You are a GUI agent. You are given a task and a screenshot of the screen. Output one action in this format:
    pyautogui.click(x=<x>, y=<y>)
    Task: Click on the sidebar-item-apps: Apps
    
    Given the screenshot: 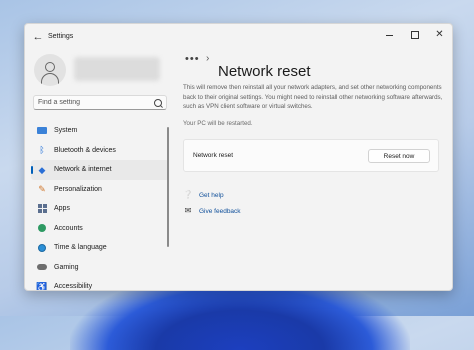 What is the action you would take?
    pyautogui.click(x=100, y=209)
    